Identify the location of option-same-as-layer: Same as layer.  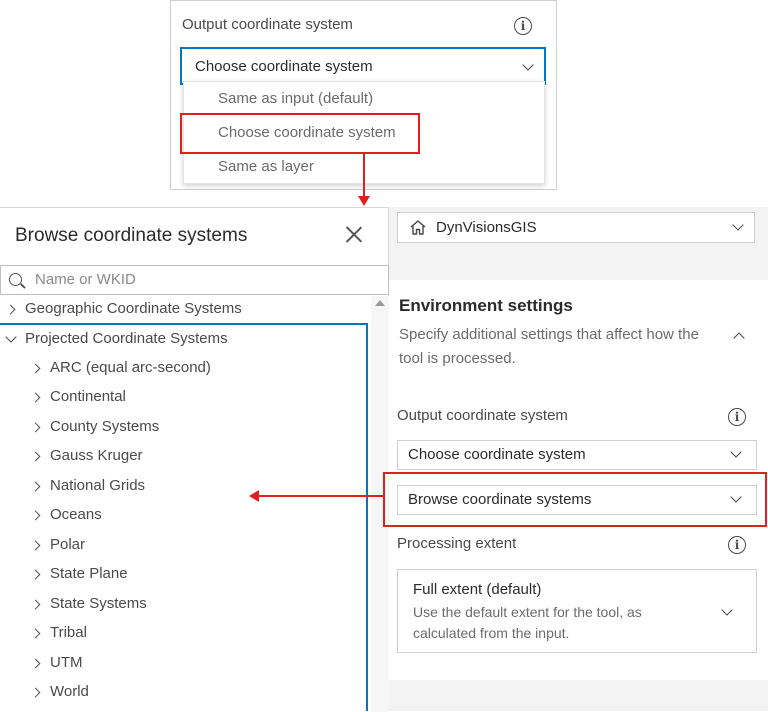
(266, 166).